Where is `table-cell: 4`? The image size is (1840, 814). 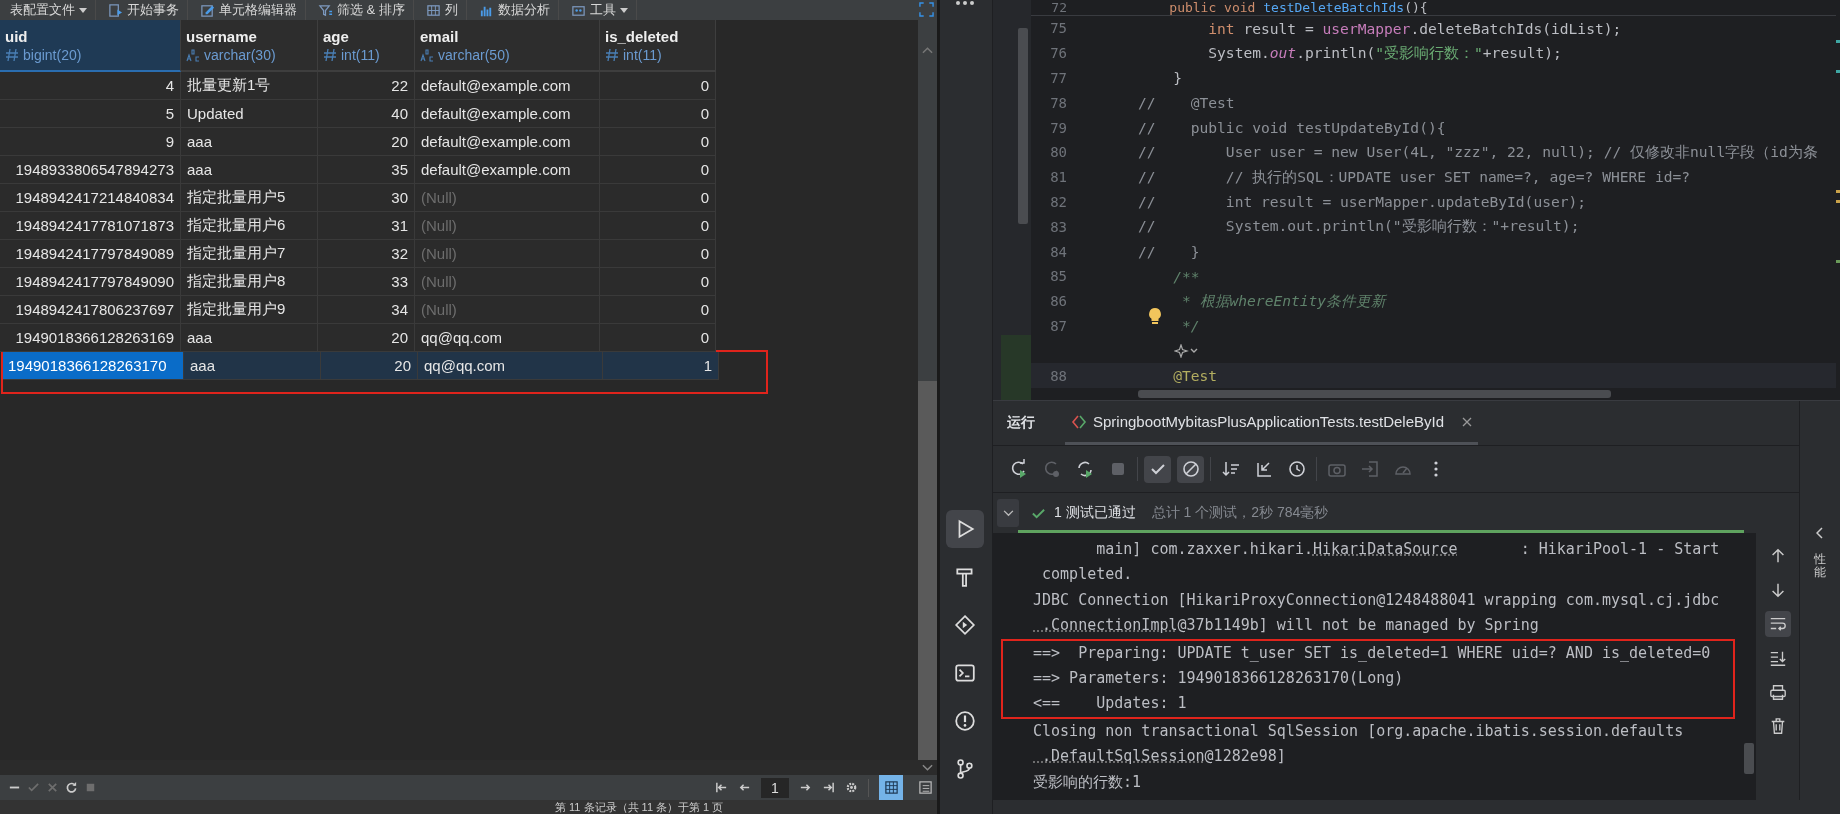
table-cell: 4 is located at coordinates (90, 86).